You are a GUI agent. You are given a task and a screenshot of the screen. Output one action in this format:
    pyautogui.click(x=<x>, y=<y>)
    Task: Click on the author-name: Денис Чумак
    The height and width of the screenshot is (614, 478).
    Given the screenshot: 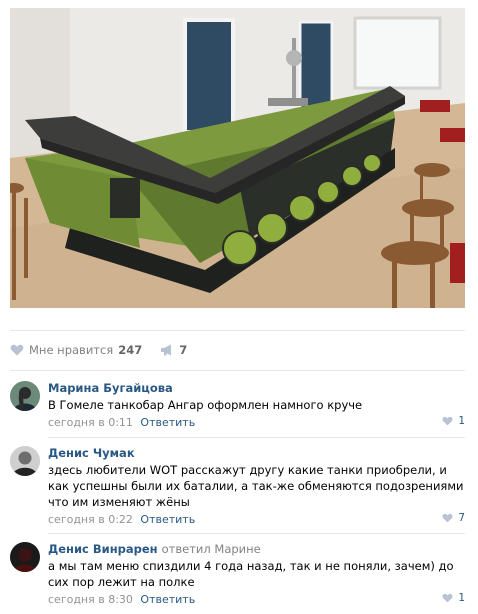 What is the action you would take?
    pyautogui.click(x=91, y=453)
    